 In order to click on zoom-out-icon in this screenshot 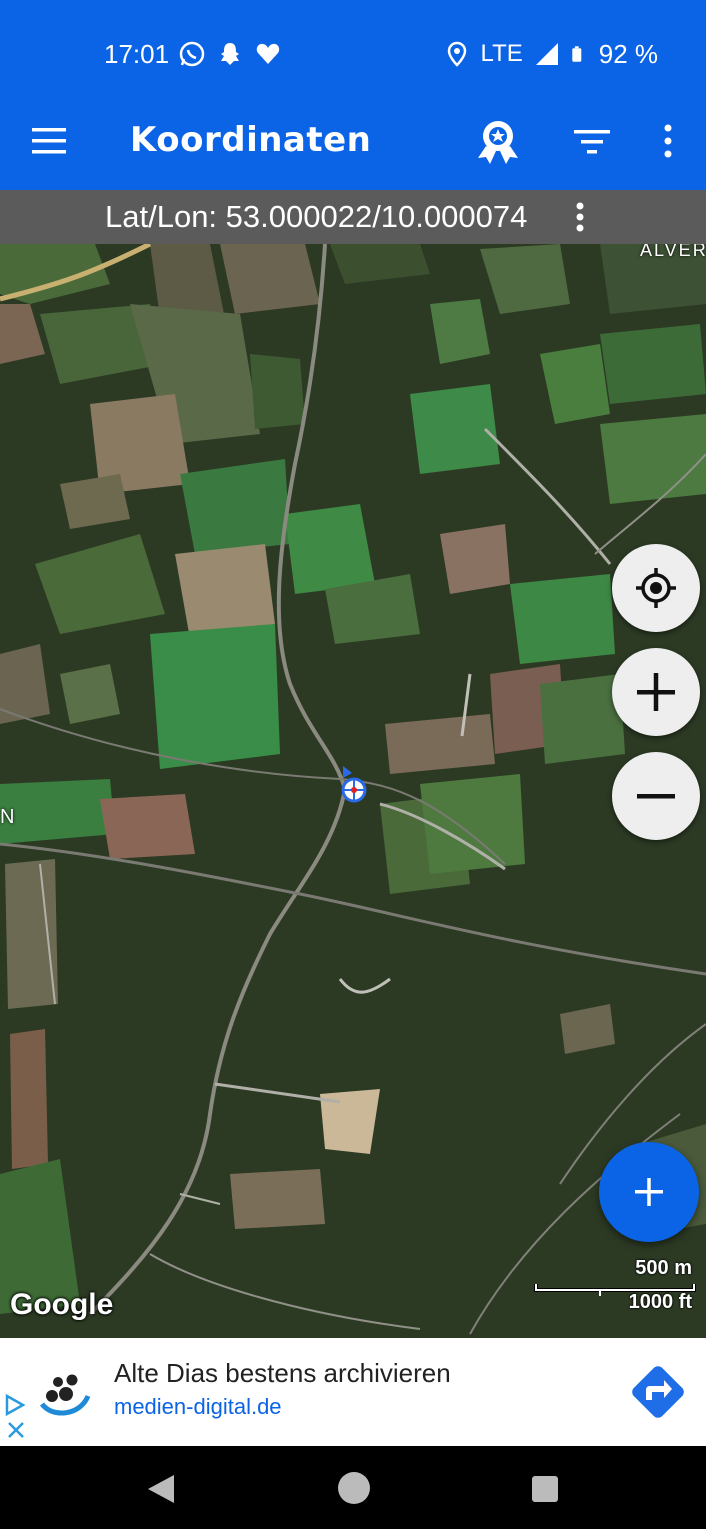, I will do `click(656, 796)`.